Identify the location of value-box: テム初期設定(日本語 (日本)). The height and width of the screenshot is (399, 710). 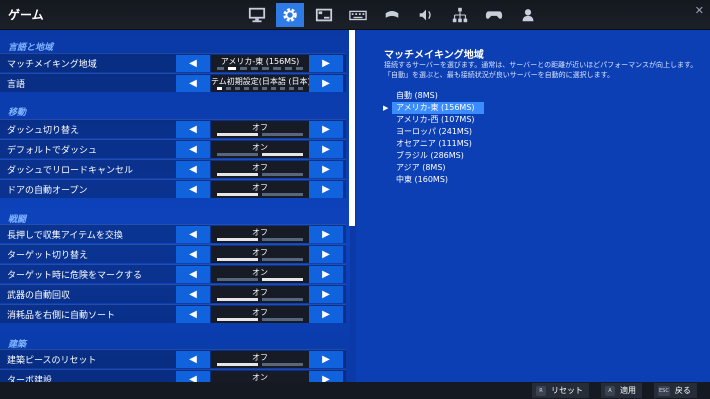
(260, 83).